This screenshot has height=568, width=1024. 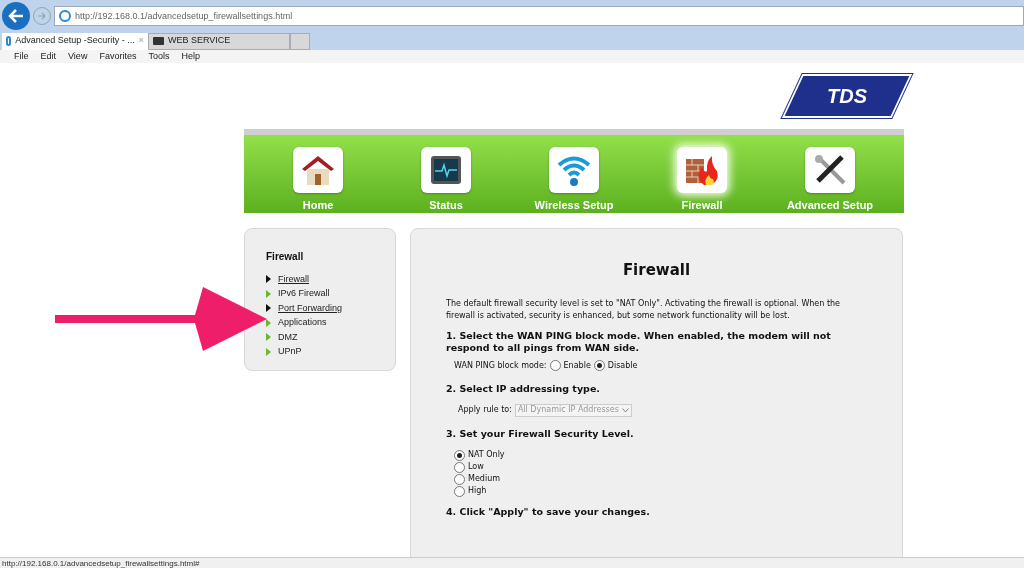 I want to click on radio-label: Enable, so click(x=577, y=365).